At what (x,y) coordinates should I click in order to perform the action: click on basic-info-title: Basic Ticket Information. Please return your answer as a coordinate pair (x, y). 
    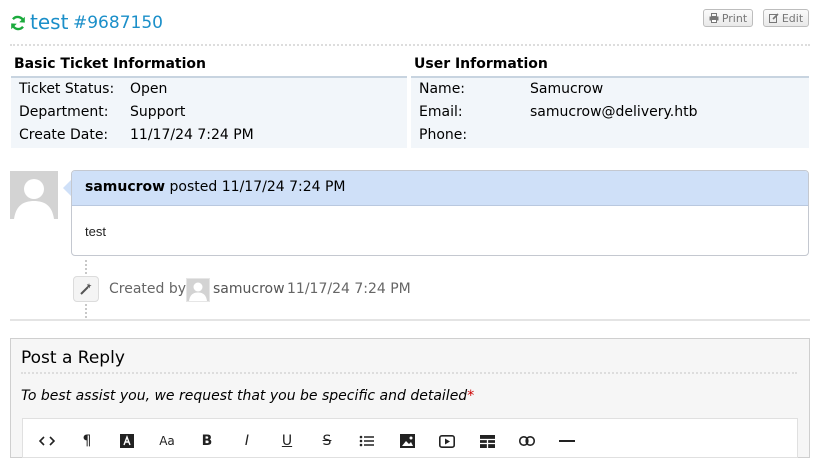
    Looking at the image, I should click on (110, 64).